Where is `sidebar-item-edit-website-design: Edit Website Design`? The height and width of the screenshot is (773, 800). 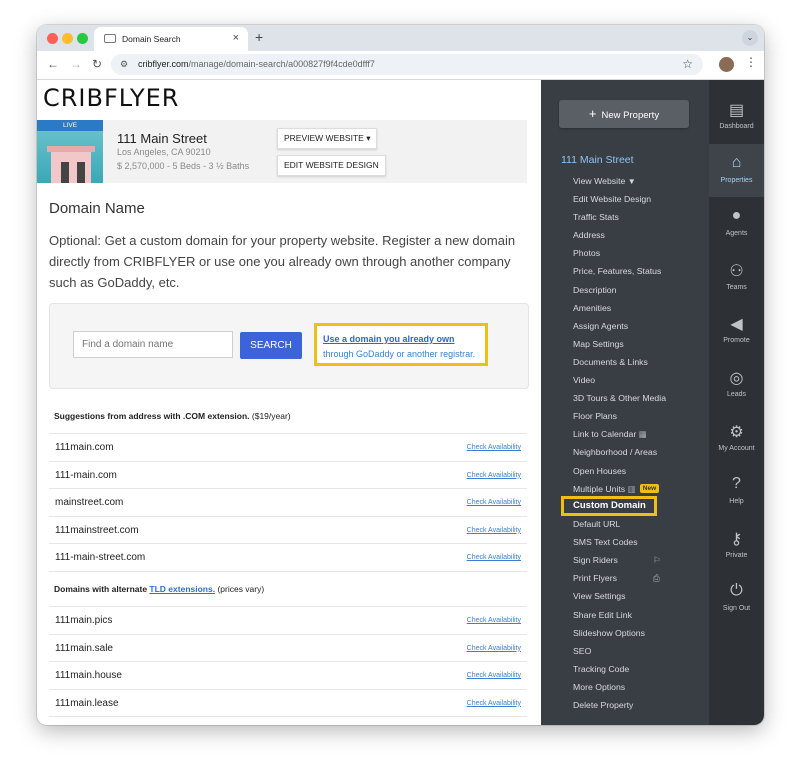
sidebar-item-edit-website-design: Edit Website Design is located at coordinates (612, 199).